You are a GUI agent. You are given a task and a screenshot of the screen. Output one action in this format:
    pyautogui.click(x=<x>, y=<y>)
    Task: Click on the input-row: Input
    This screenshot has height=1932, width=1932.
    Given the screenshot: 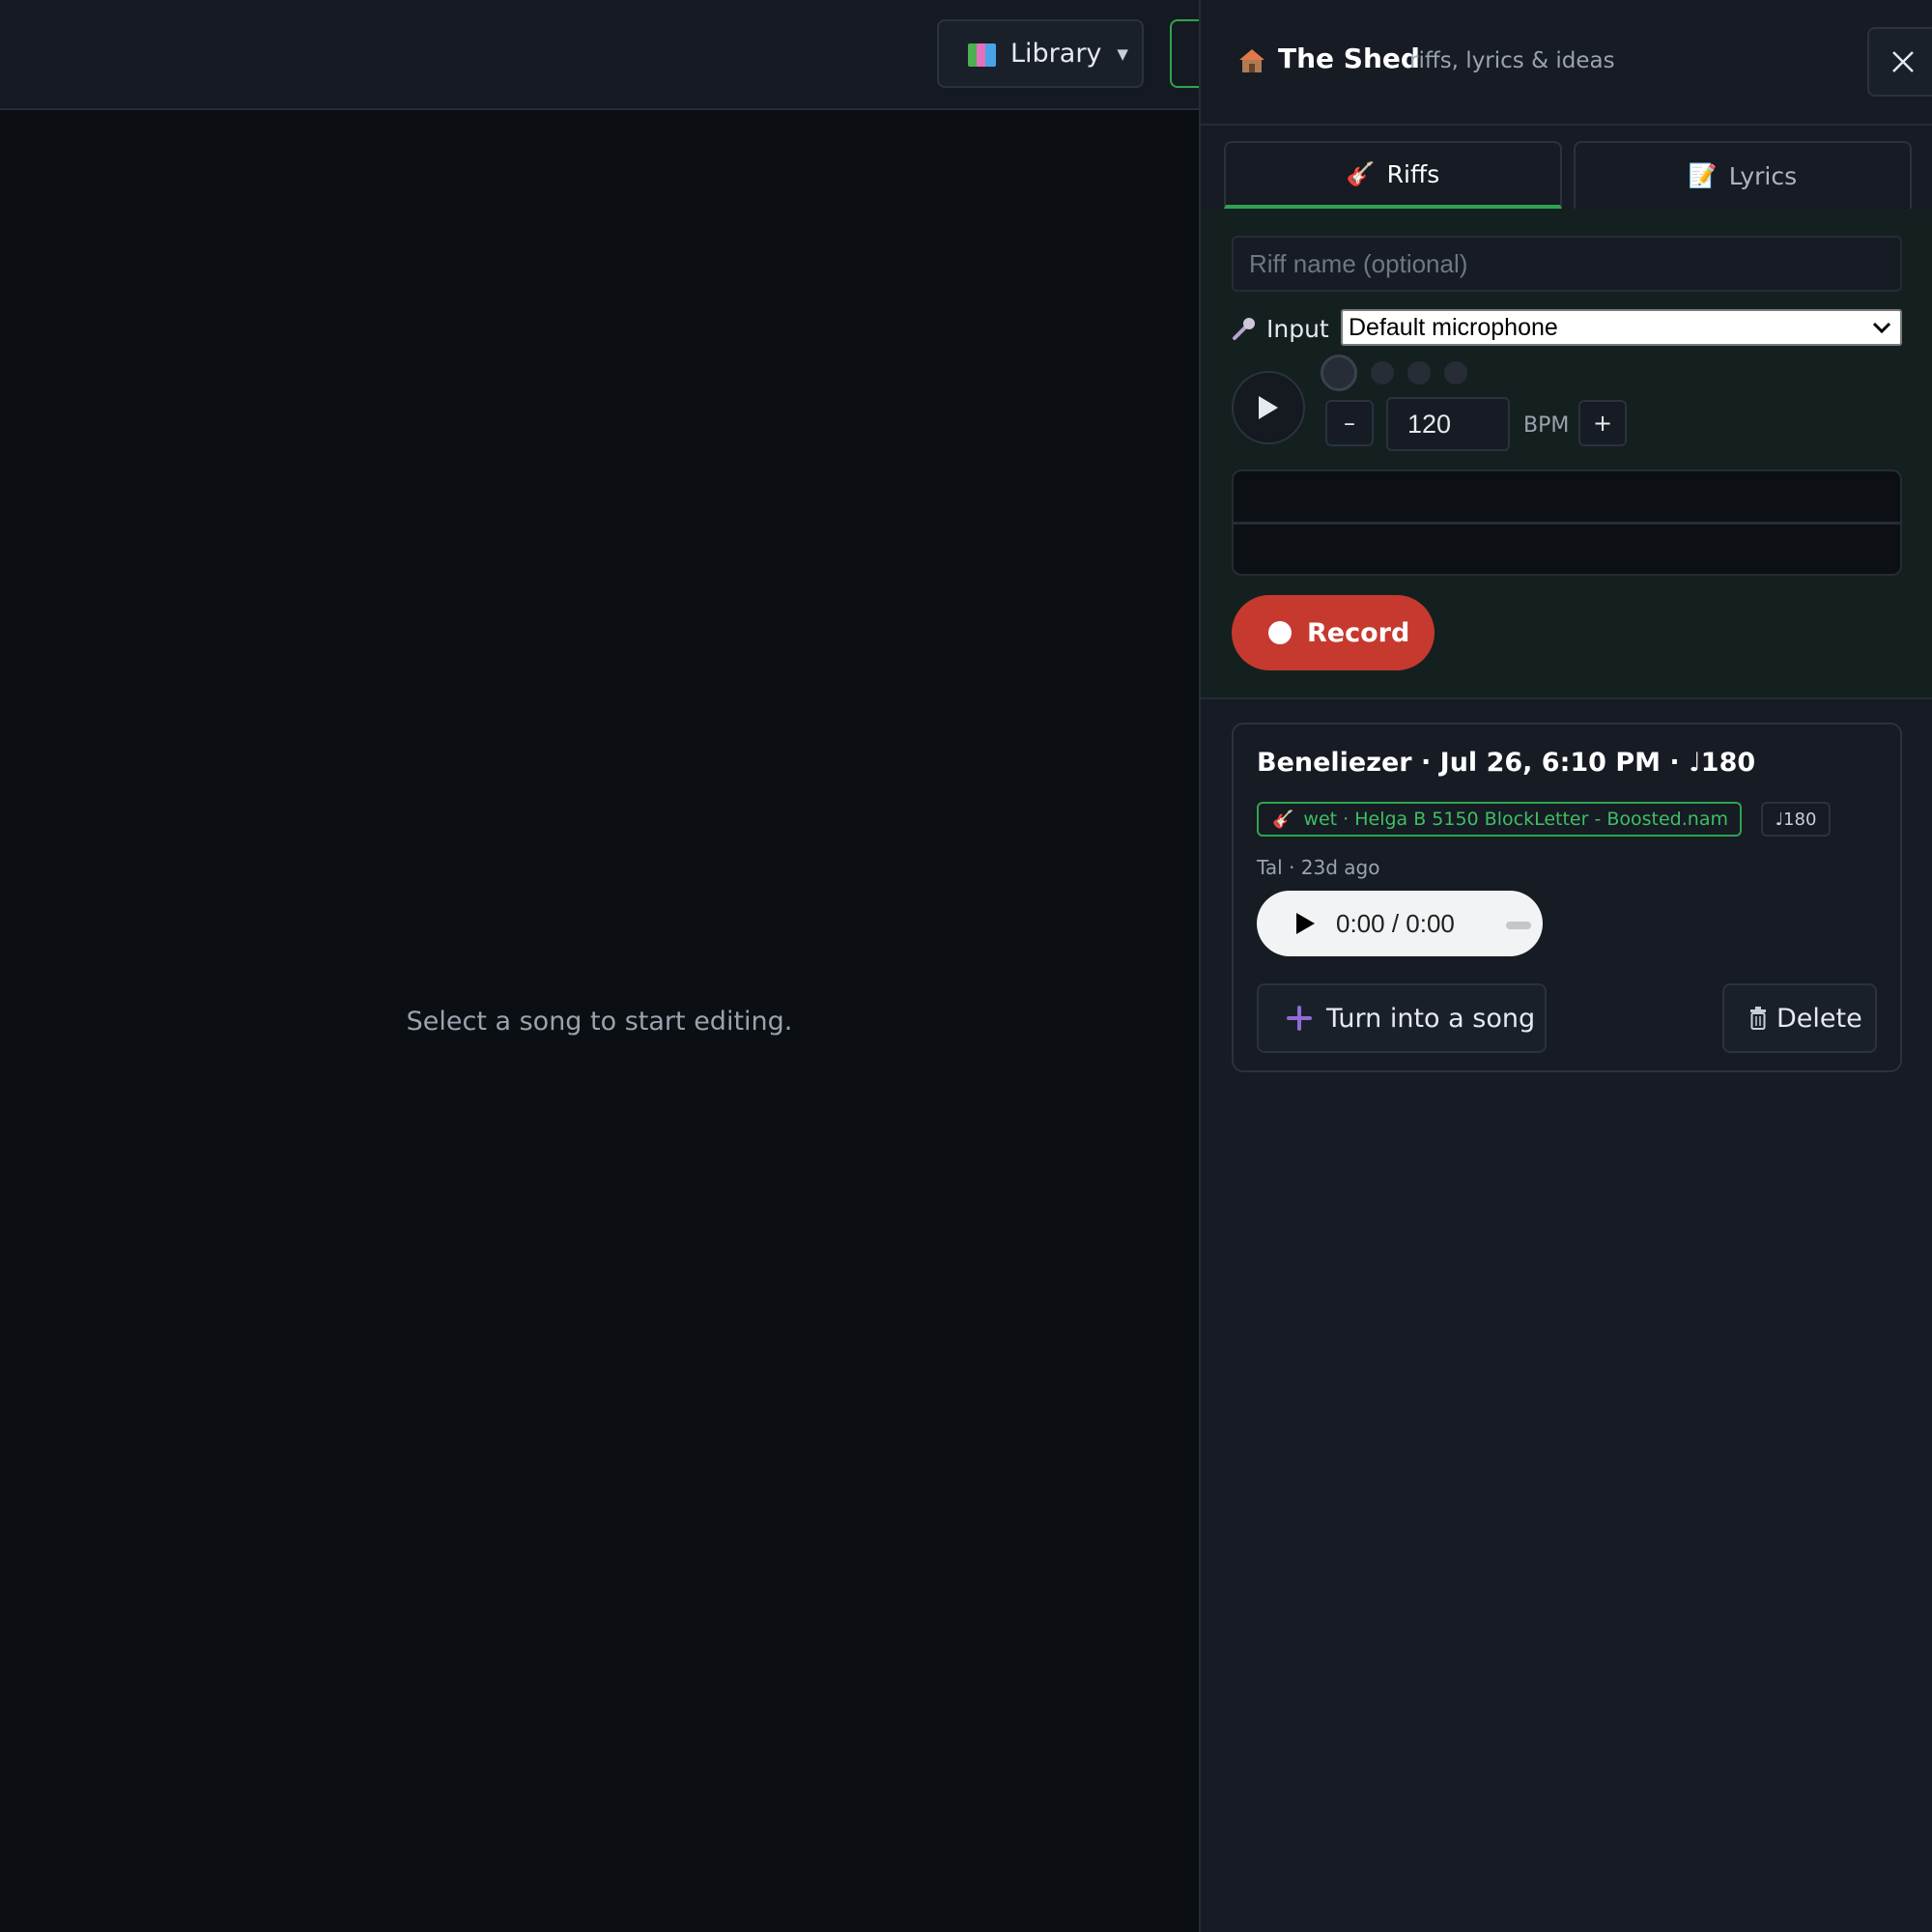 What is the action you would take?
    pyautogui.click(x=1280, y=328)
    